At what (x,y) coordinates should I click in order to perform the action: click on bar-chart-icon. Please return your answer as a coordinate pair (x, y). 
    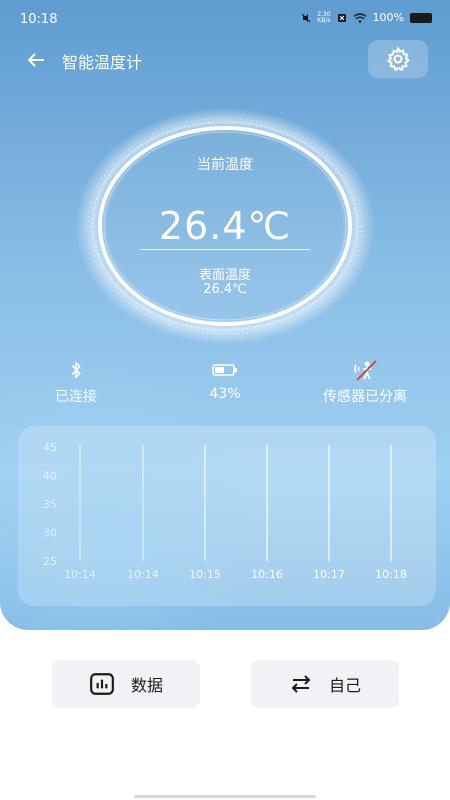
    Looking at the image, I should click on (102, 684).